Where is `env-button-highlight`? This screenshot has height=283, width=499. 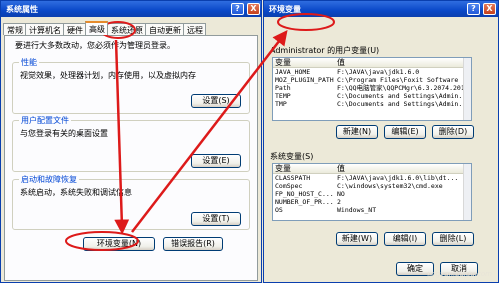 env-button-highlight is located at coordinates (102, 241).